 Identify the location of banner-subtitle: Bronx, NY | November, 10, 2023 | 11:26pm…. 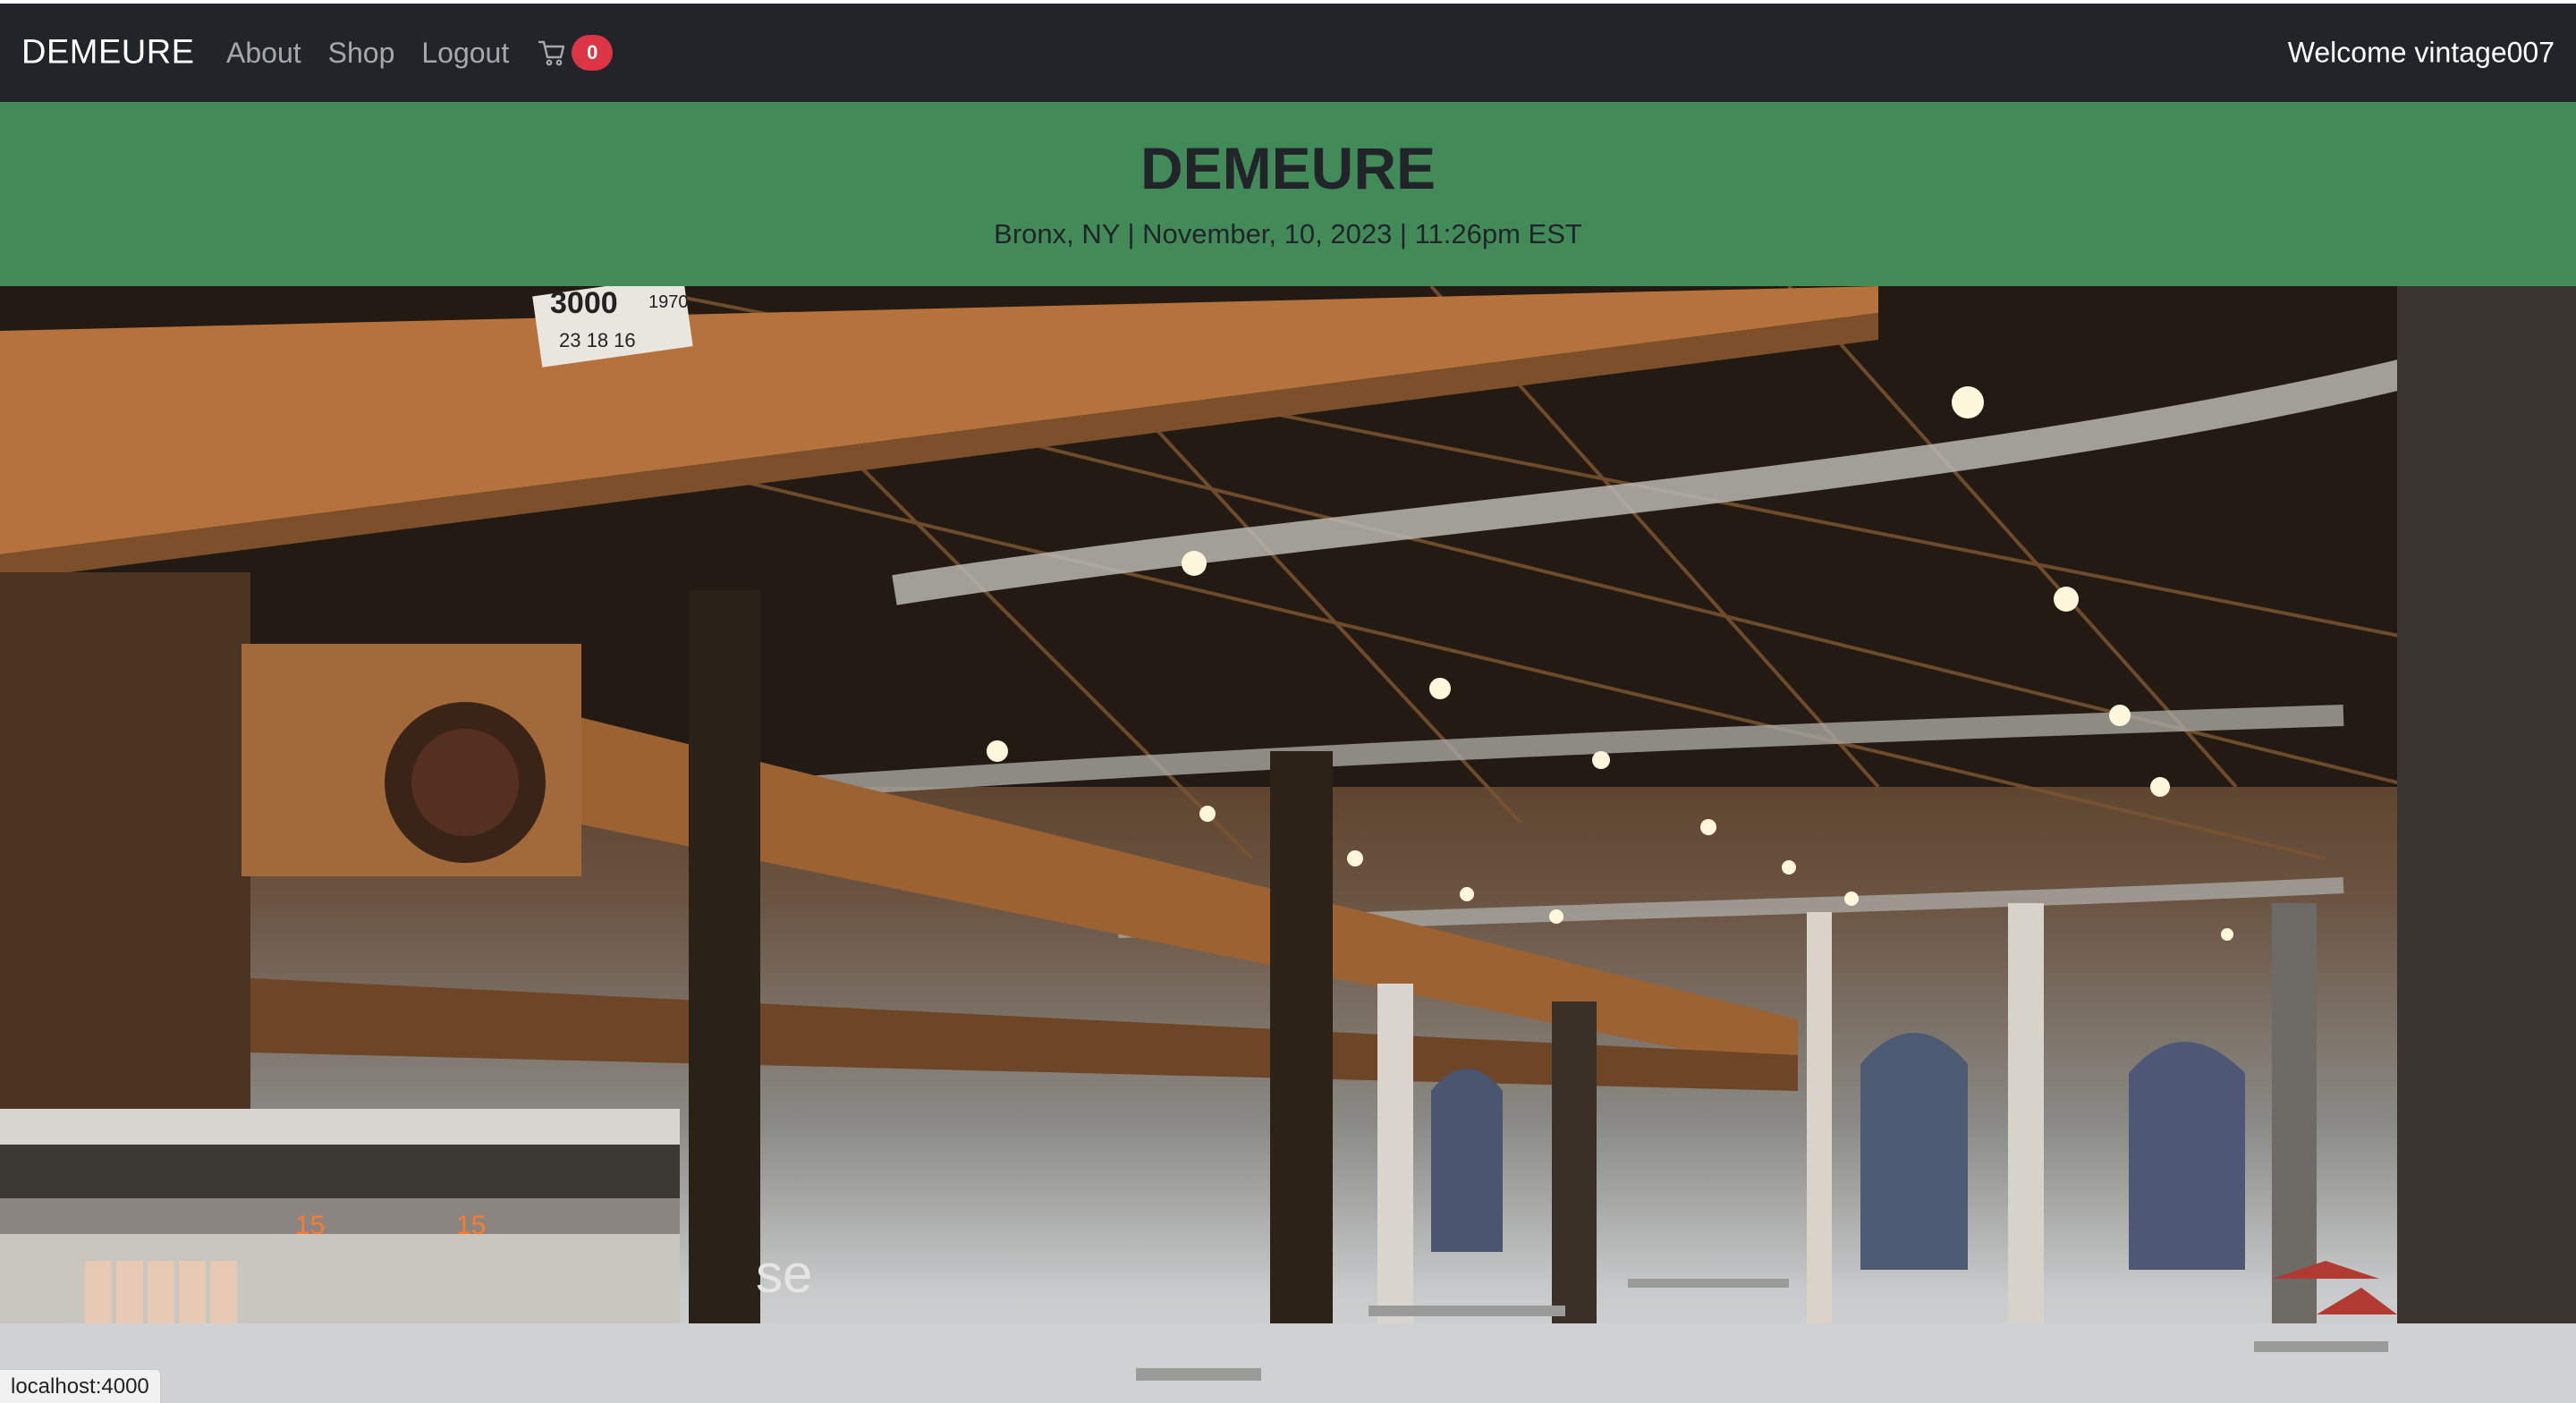
(1288, 233).